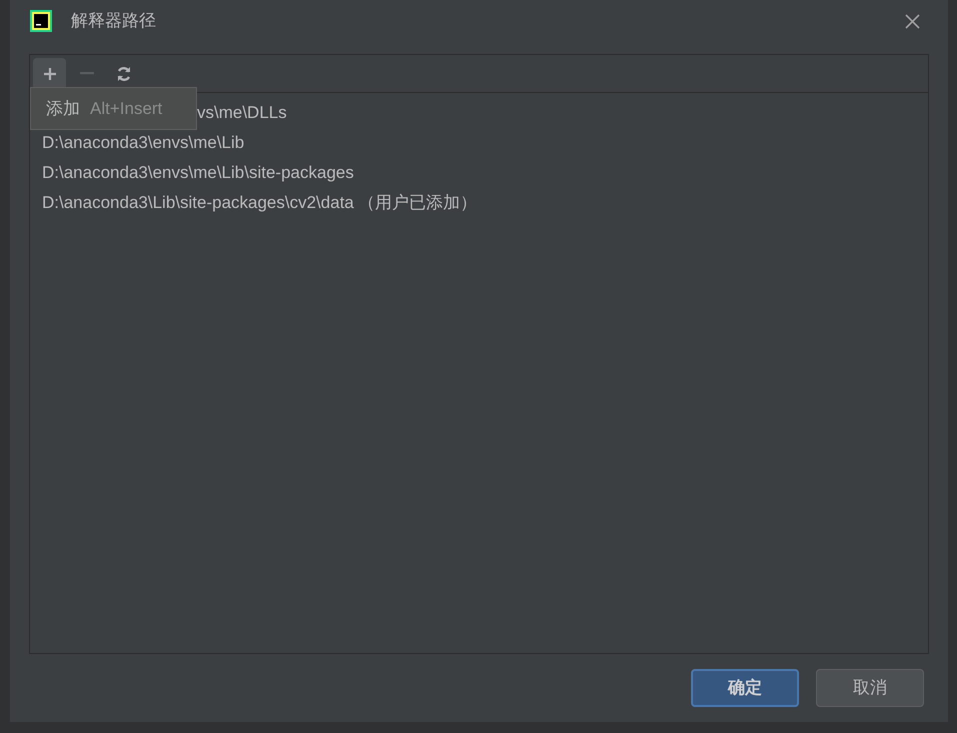  I want to click on path-item: D:\anaconda3\envs\me\Lib, so click(143, 143).